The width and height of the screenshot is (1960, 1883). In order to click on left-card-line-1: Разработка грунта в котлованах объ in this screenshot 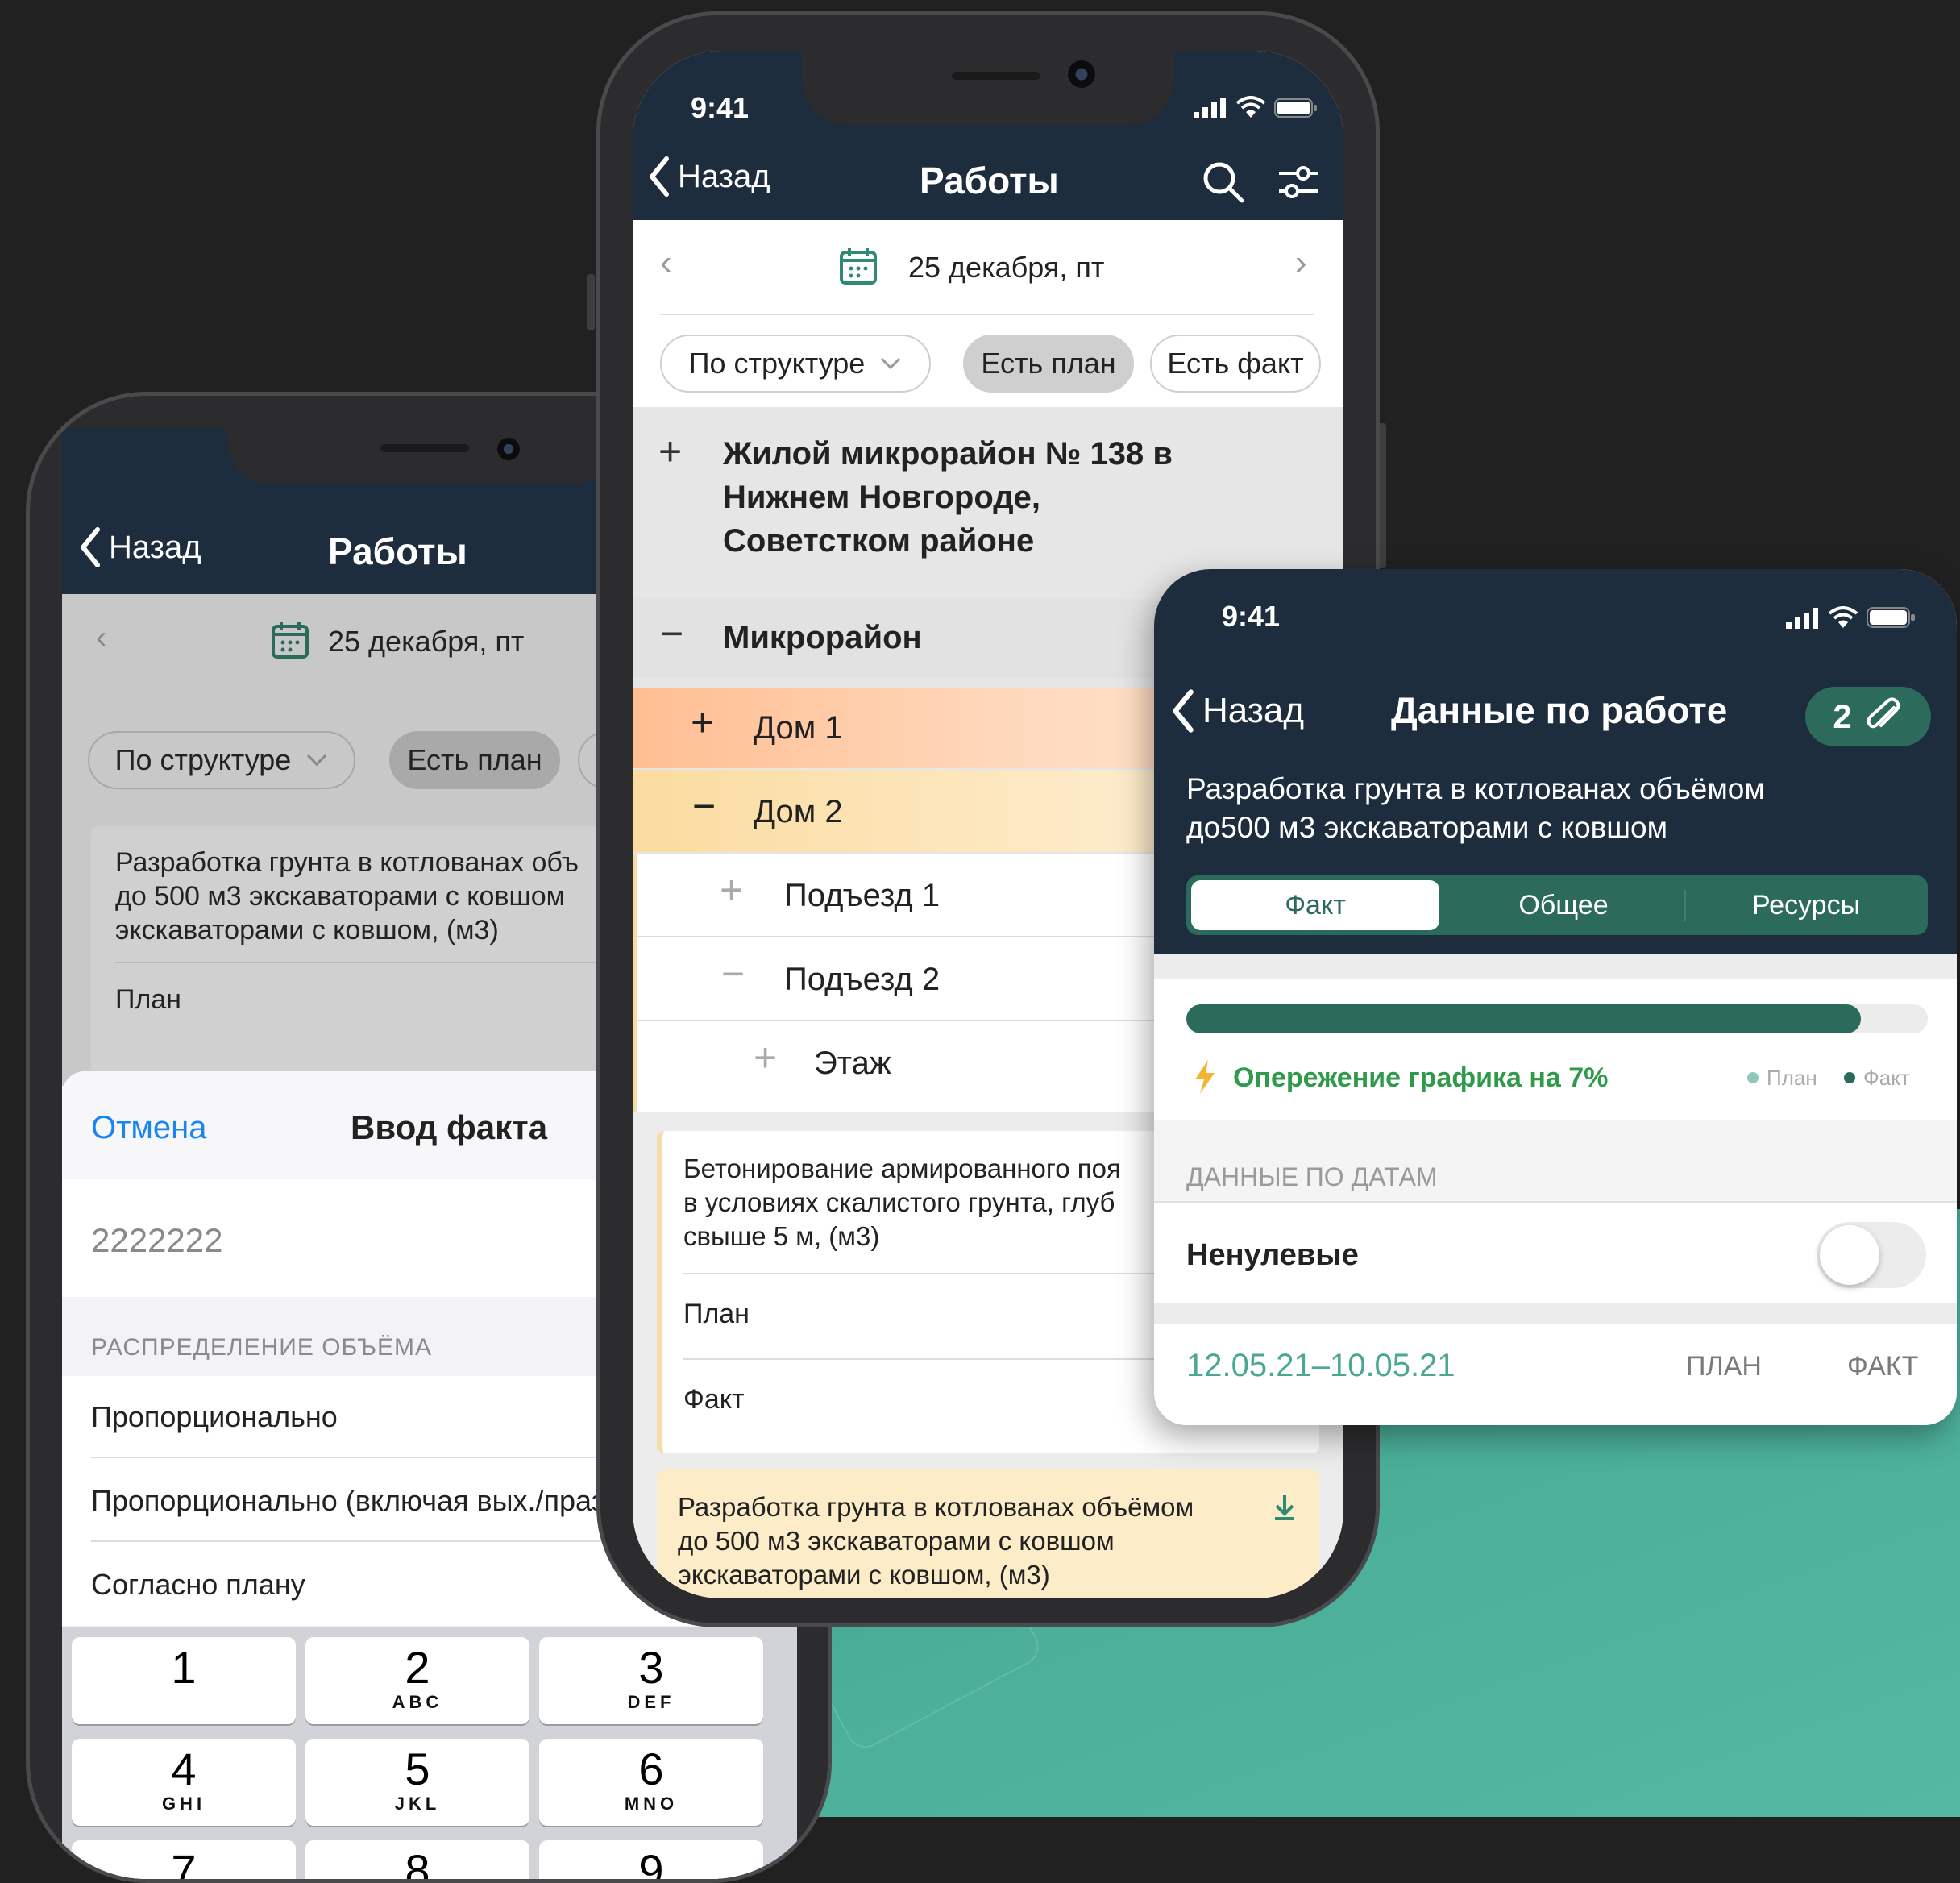, I will do `click(347, 862)`.